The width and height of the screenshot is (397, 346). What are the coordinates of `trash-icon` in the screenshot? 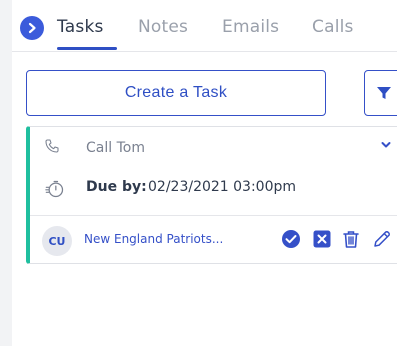 It's located at (351, 239).